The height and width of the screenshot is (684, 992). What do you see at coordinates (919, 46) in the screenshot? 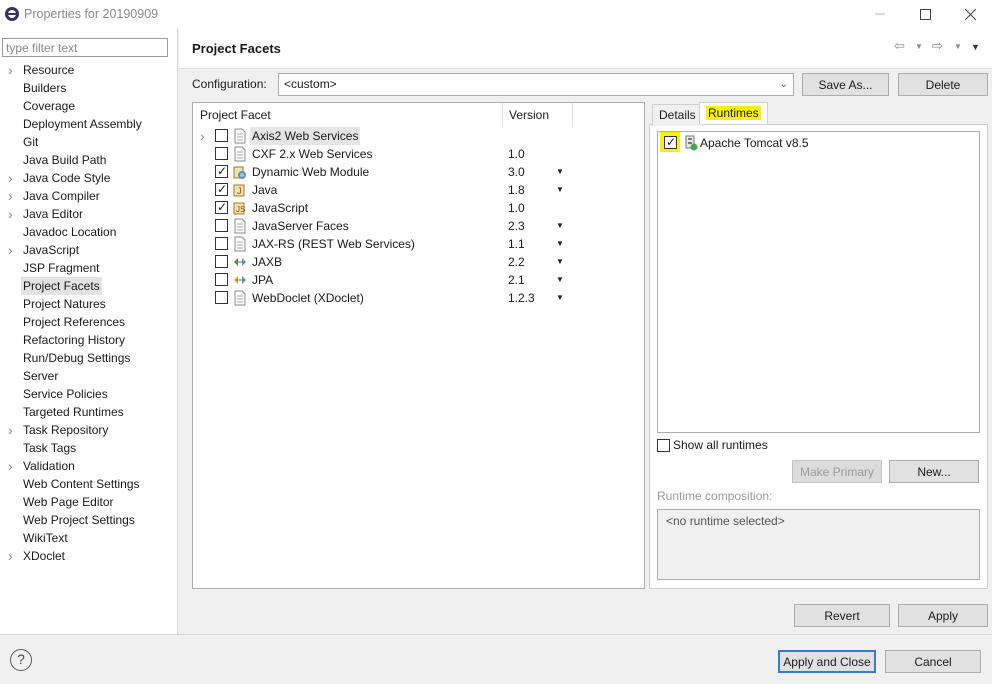
I see `back-dropdown-icon: ▼` at bounding box center [919, 46].